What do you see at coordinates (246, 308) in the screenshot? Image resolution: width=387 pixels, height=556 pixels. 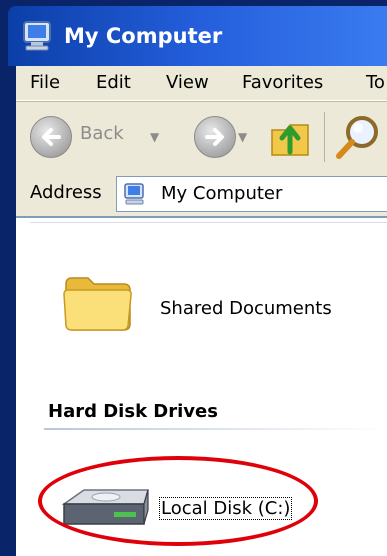 I see `shared-documents-label: Shared Documents` at bounding box center [246, 308].